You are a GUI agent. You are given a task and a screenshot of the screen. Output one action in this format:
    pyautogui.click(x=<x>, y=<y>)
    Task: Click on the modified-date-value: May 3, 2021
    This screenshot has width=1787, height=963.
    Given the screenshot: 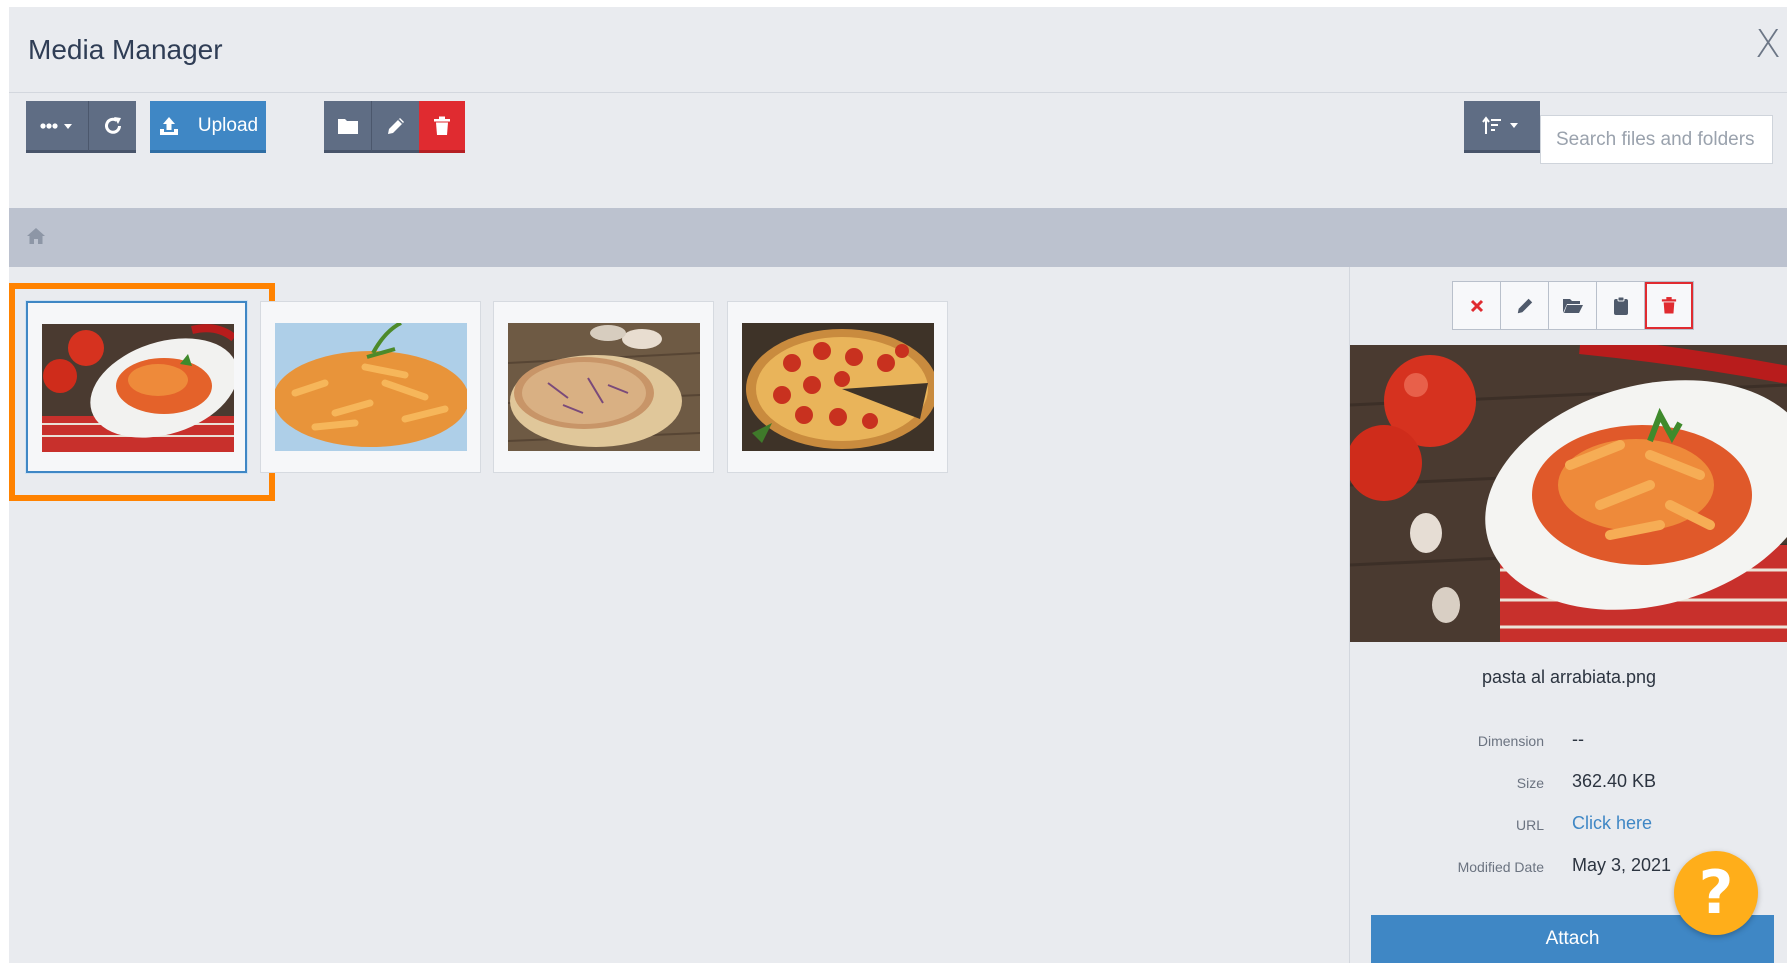 What is the action you would take?
    pyautogui.click(x=1622, y=865)
    